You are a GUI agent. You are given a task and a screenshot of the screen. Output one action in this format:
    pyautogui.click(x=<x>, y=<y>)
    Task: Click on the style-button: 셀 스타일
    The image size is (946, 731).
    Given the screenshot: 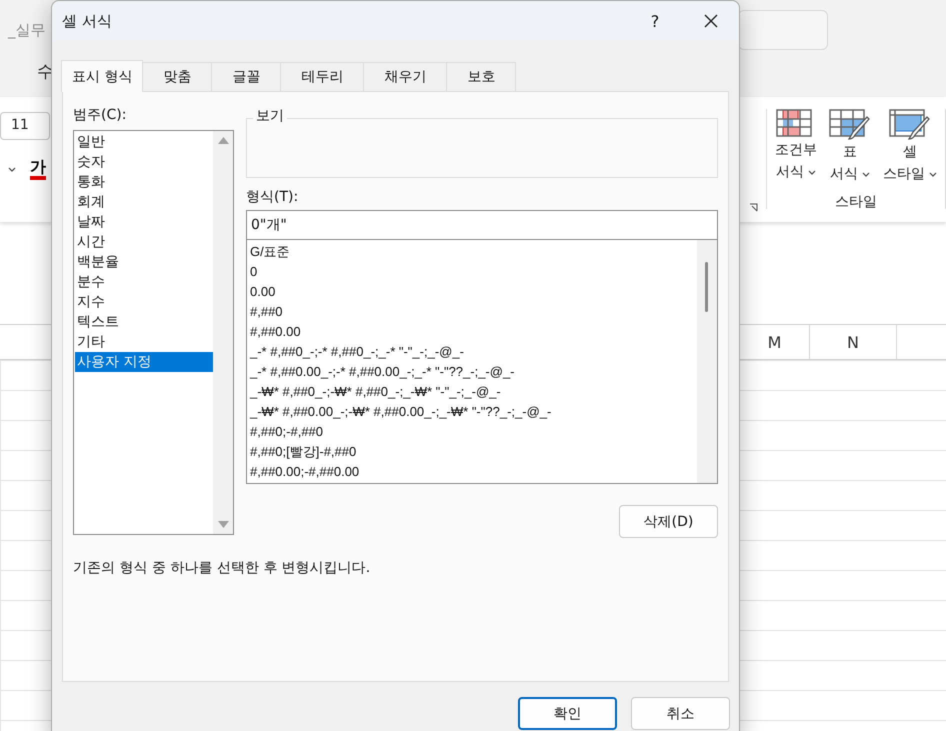 What is the action you would take?
    pyautogui.click(x=910, y=147)
    